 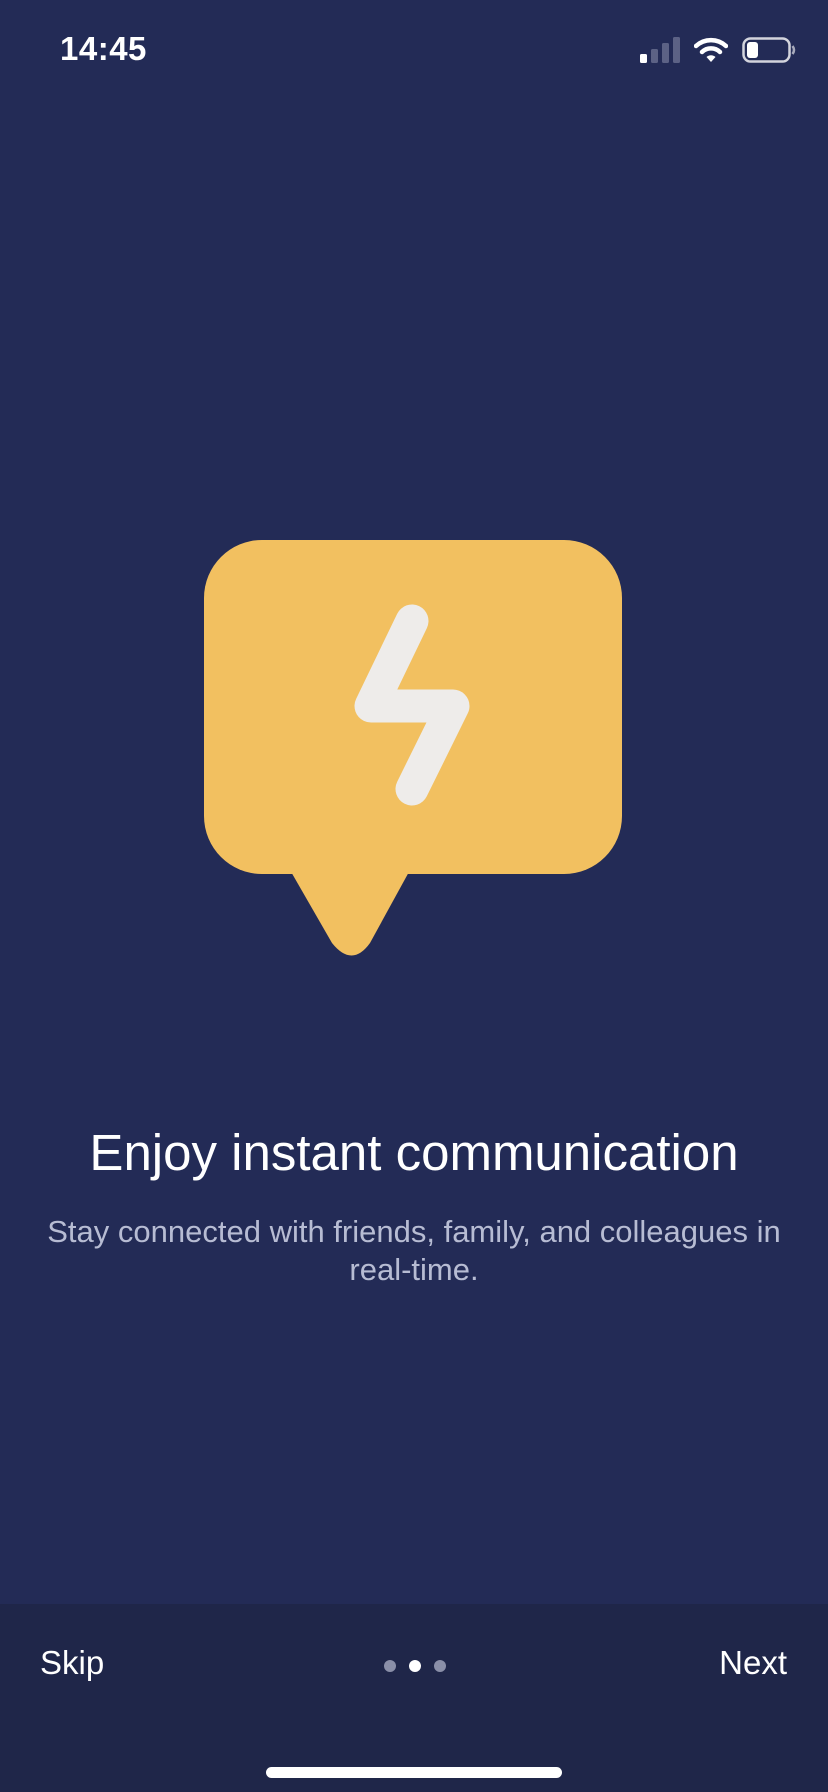 I want to click on next-button: Next, so click(x=753, y=1663).